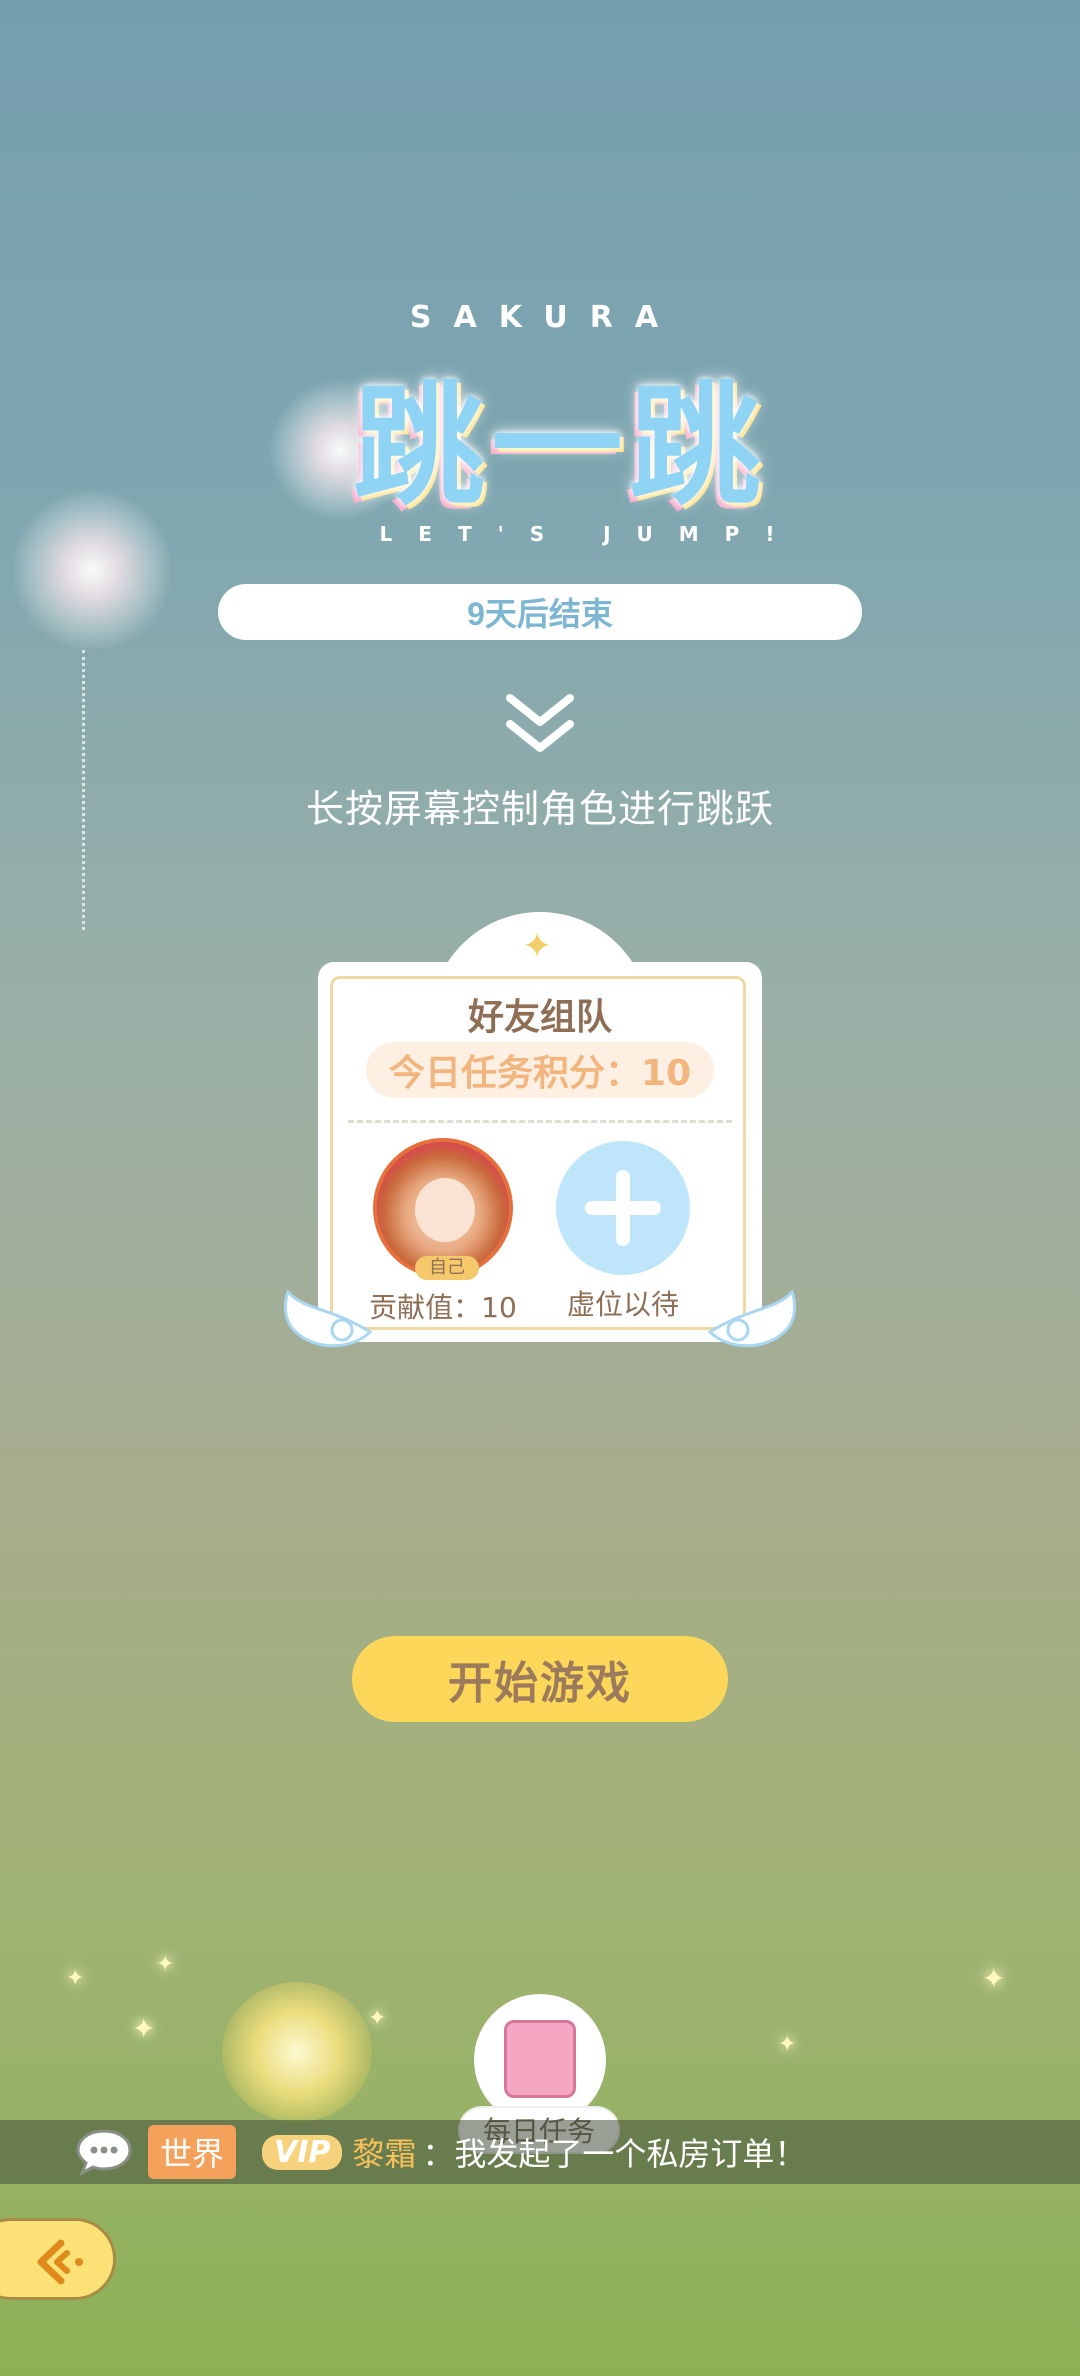 This screenshot has height=2376, width=1080. I want to click on chat-bubble-icon, so click(104, 2153).